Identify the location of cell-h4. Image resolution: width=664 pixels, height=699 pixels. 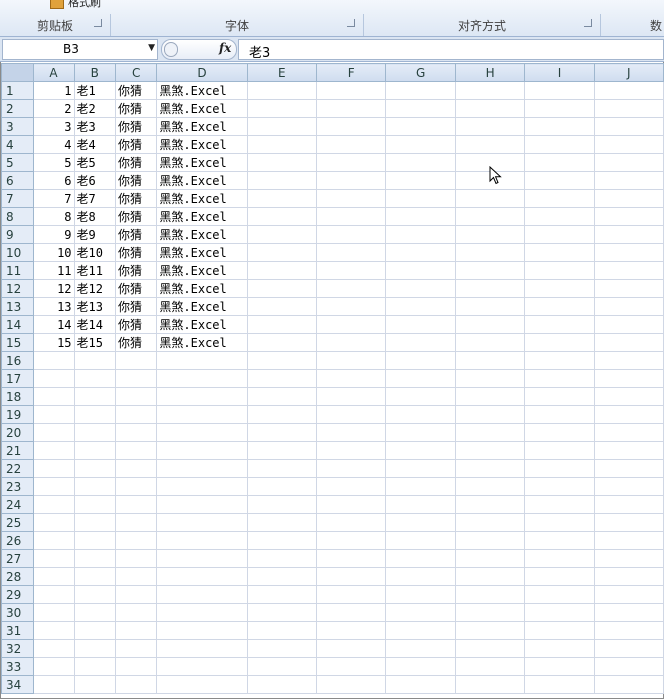
(490, 144).